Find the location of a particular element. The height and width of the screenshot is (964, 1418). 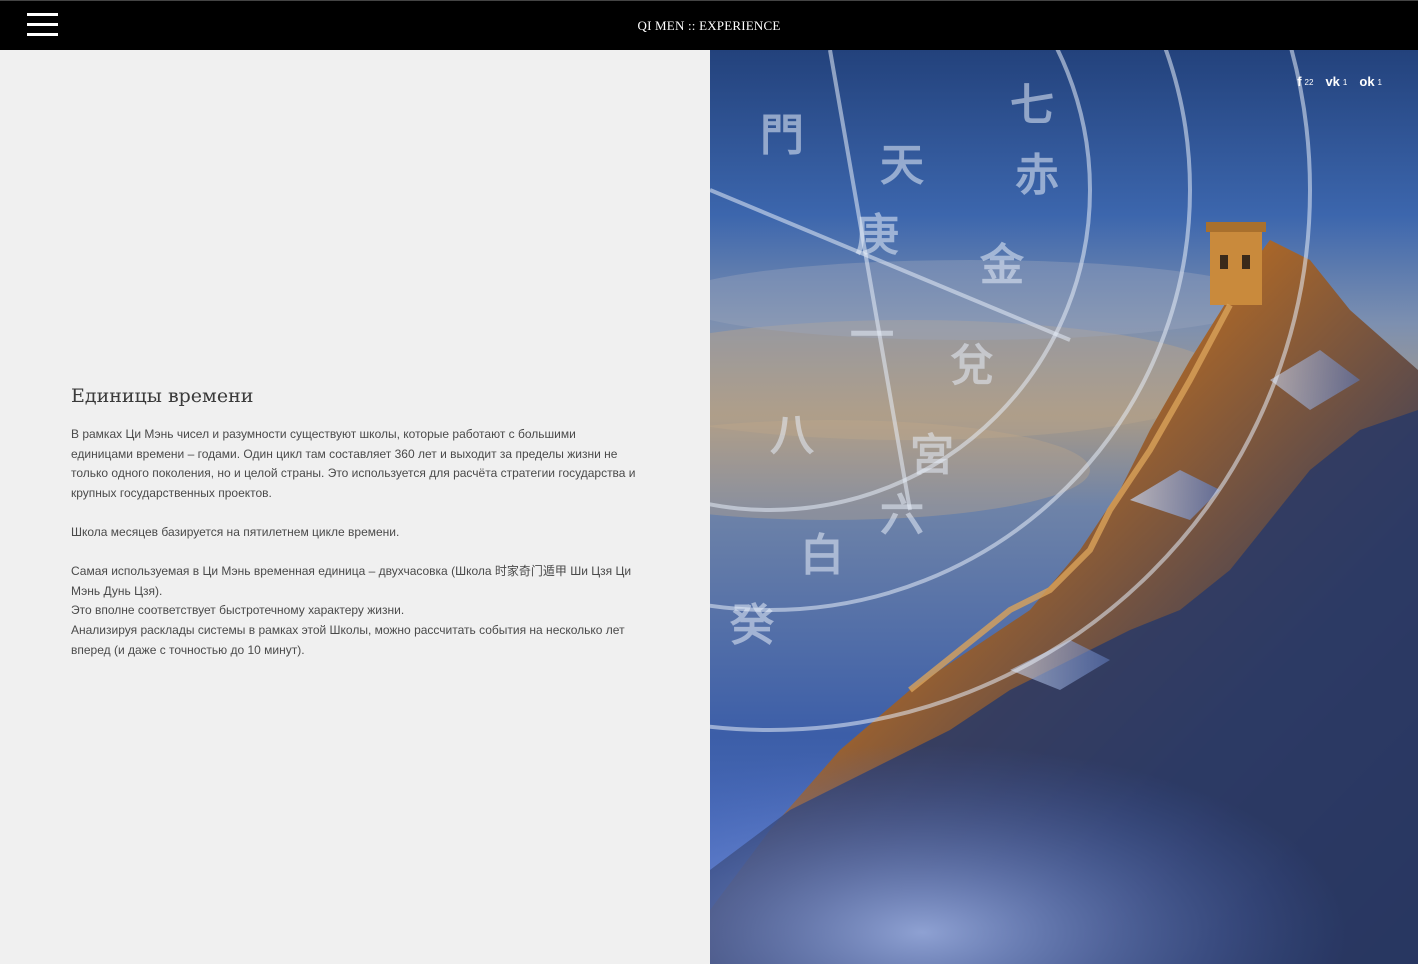

svg-text: 八 is located at coordinates (792, 435).